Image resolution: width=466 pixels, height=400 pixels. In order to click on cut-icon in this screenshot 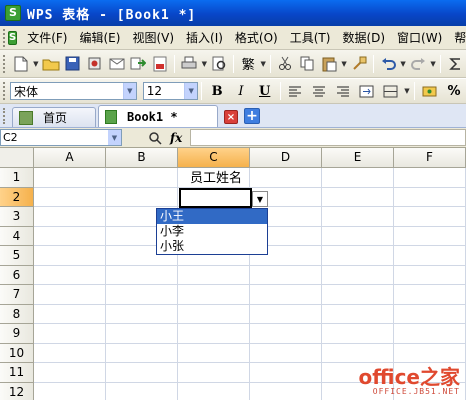, I will do `click(285, 64)`.